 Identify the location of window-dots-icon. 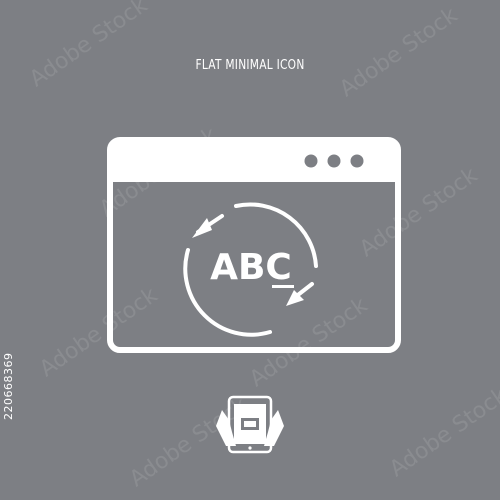
(334, 161).